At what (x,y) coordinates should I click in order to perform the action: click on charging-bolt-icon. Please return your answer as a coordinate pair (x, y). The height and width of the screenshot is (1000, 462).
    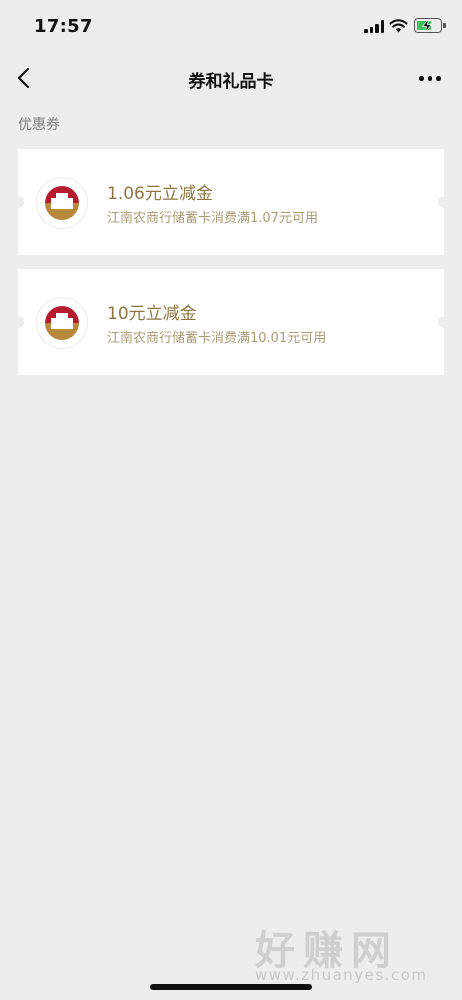
    Looking at the image, I should click on (427, 25).